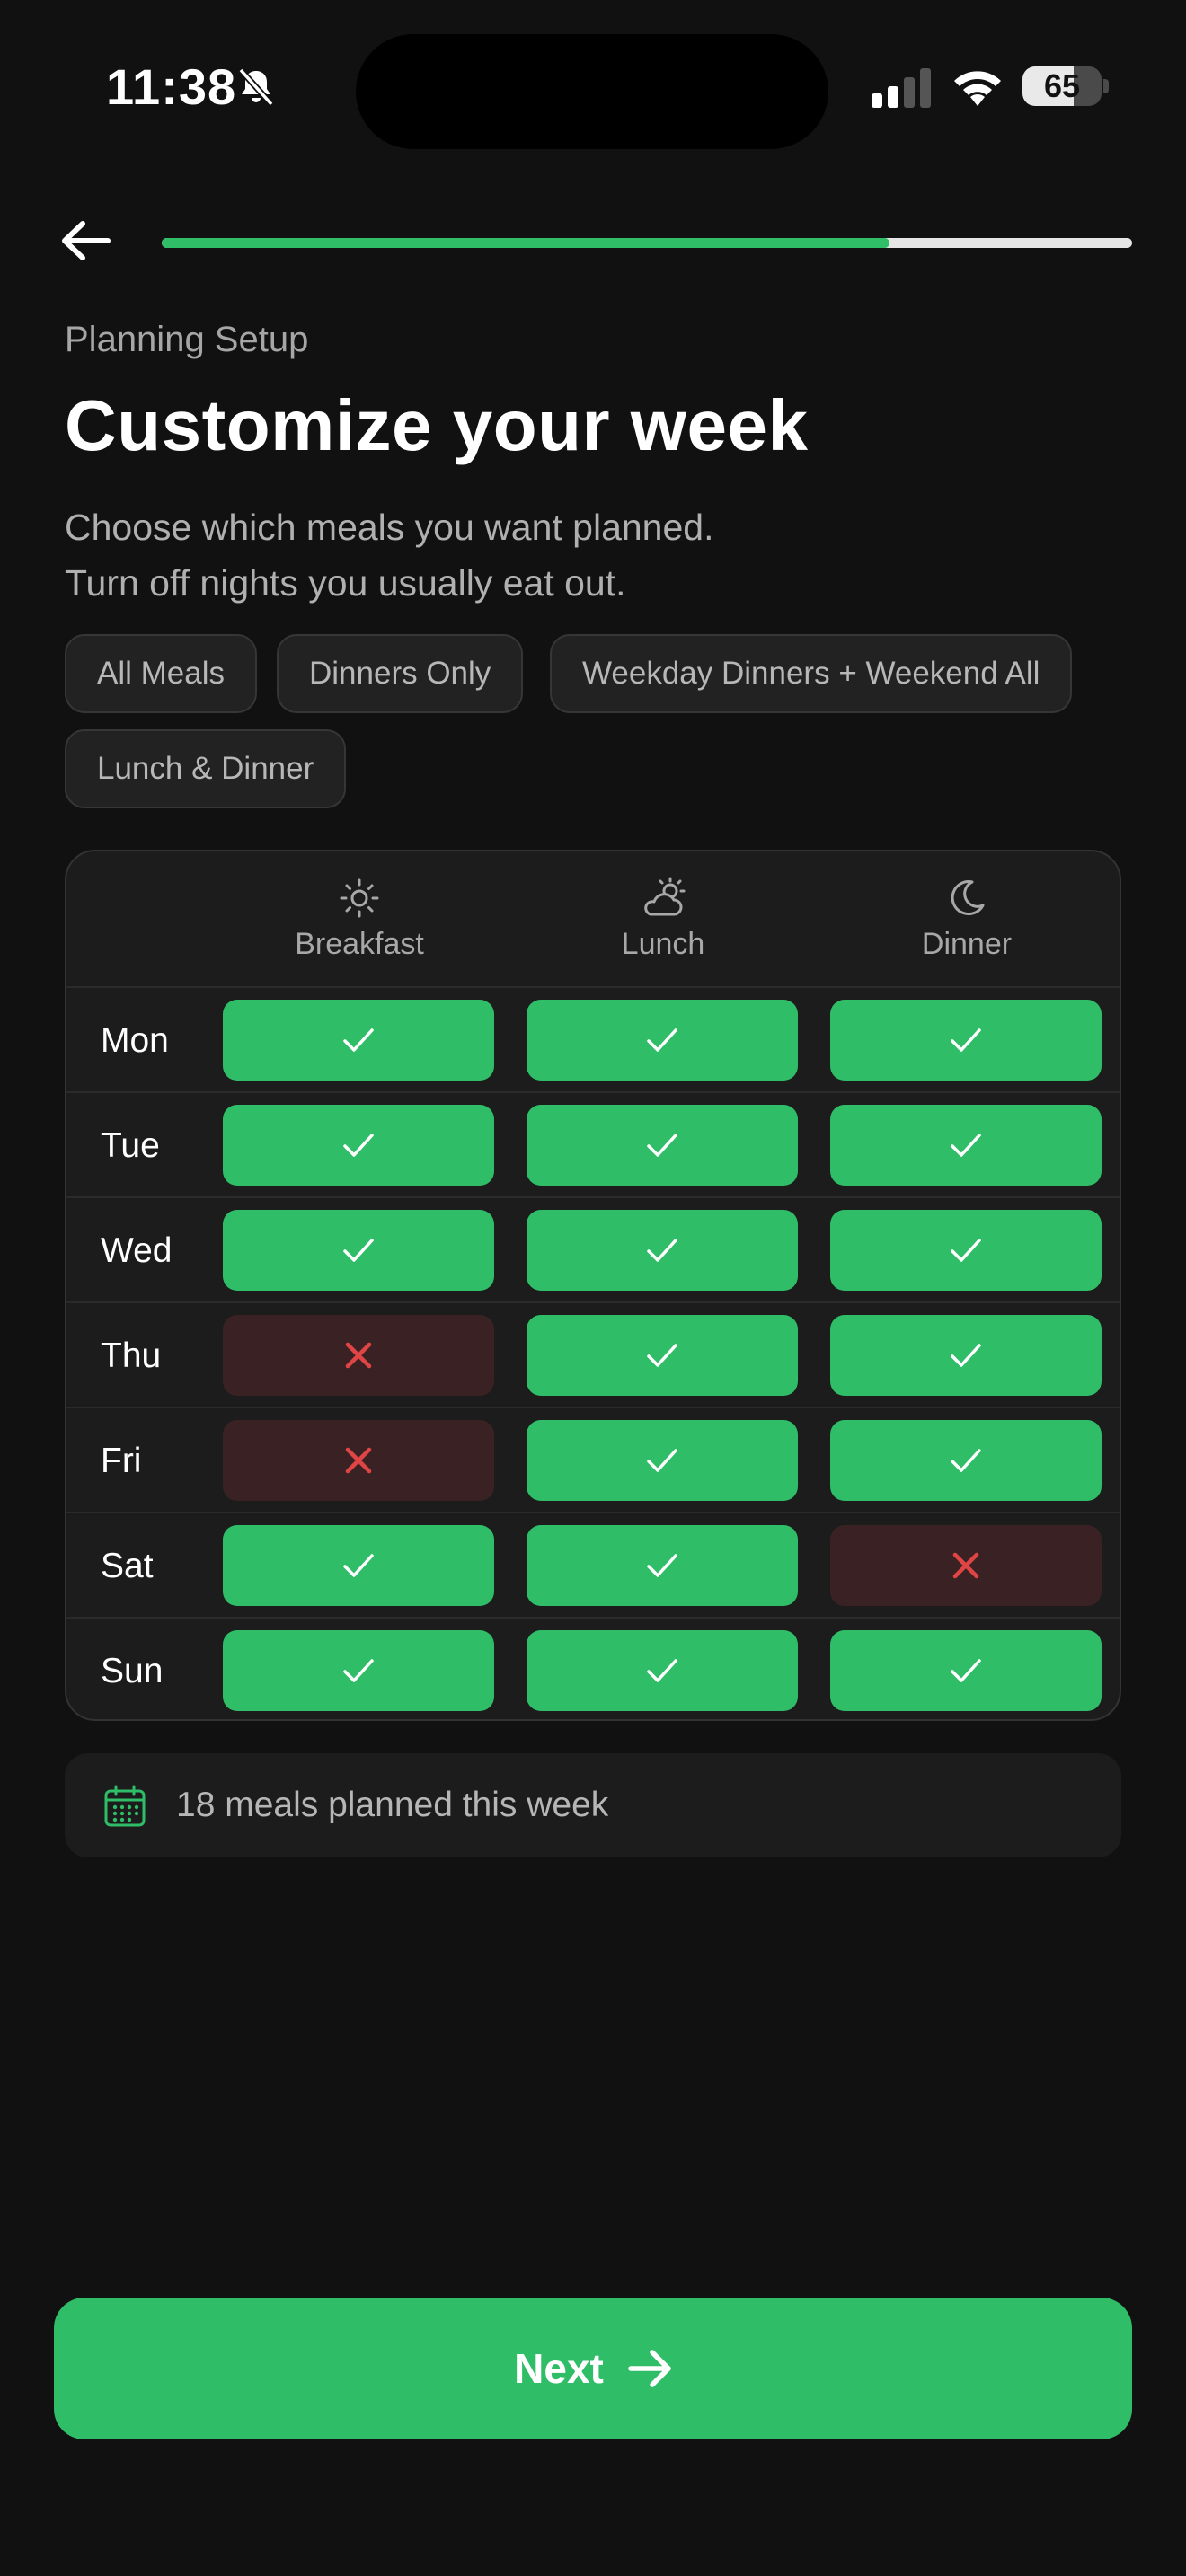 Image resolution: width=1186 pixels, height=2576 pixels. What do you see at coordinates (977, 88) in the screenshot?
I see `wifi-icon` at bounding box center [977, 88].